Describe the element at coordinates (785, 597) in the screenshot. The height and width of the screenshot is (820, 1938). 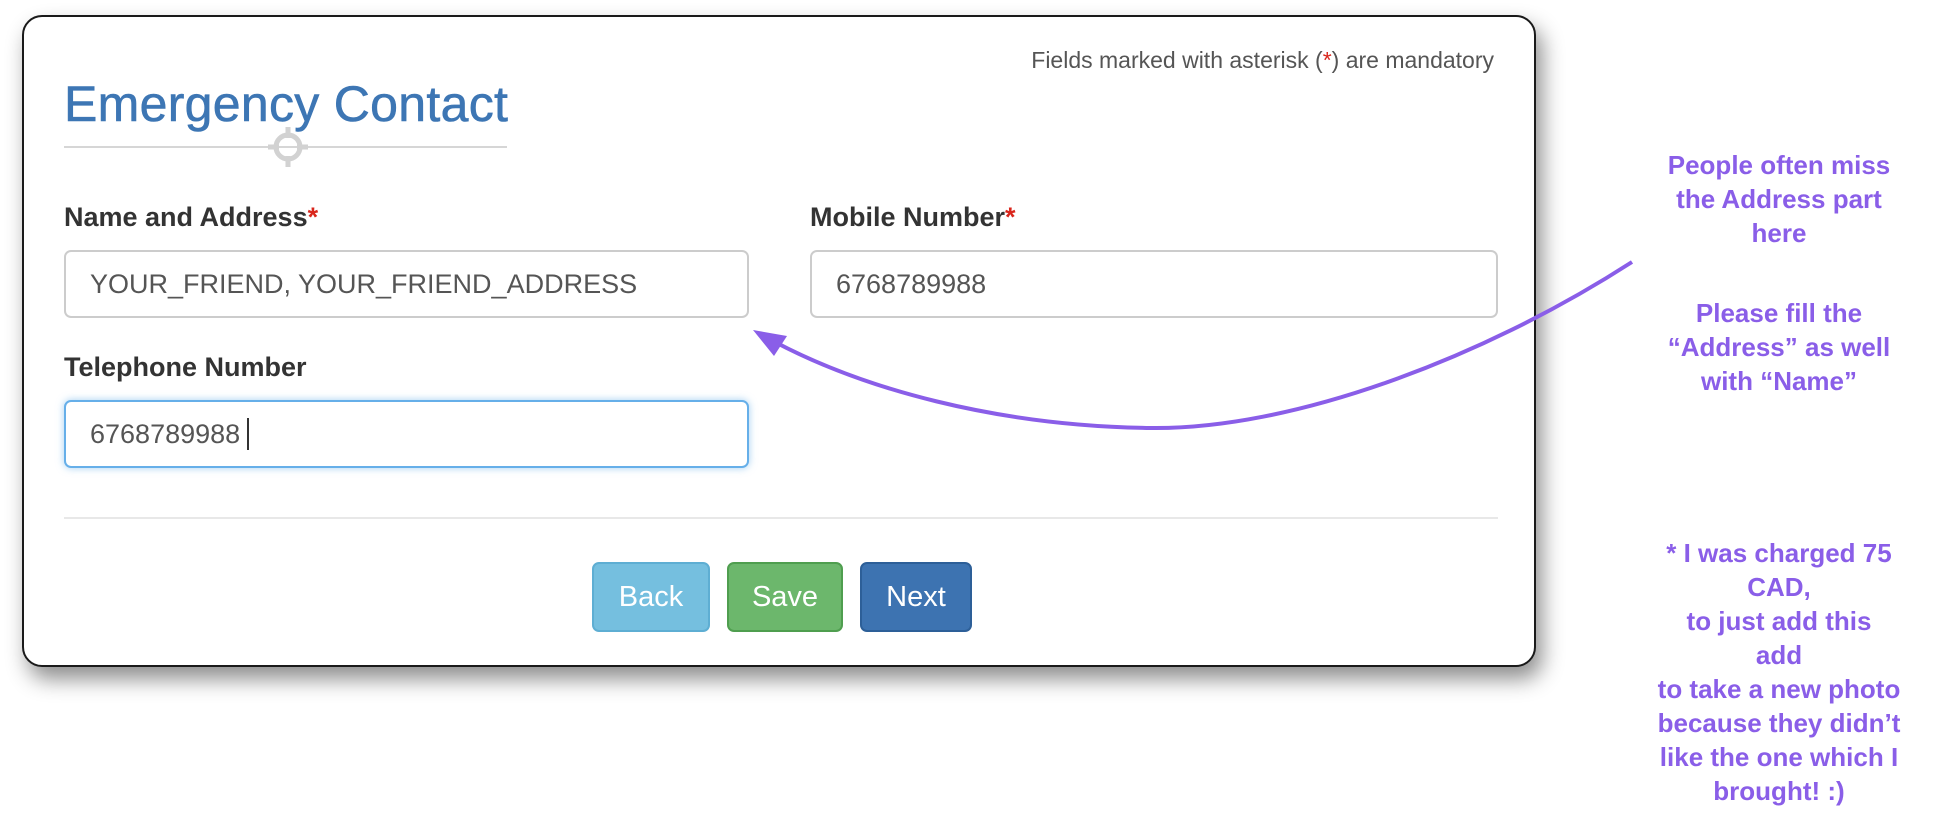
I see `save-button: Save` at that location.